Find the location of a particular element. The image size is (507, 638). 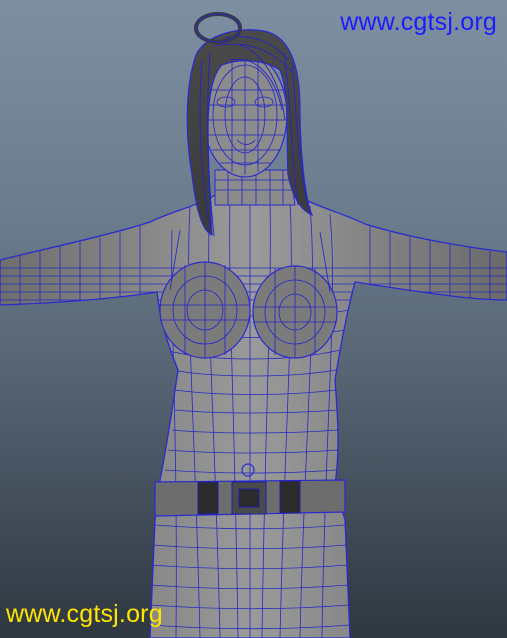

watermark-top: www.cgtsj.org is located at coordinates (418, 22).